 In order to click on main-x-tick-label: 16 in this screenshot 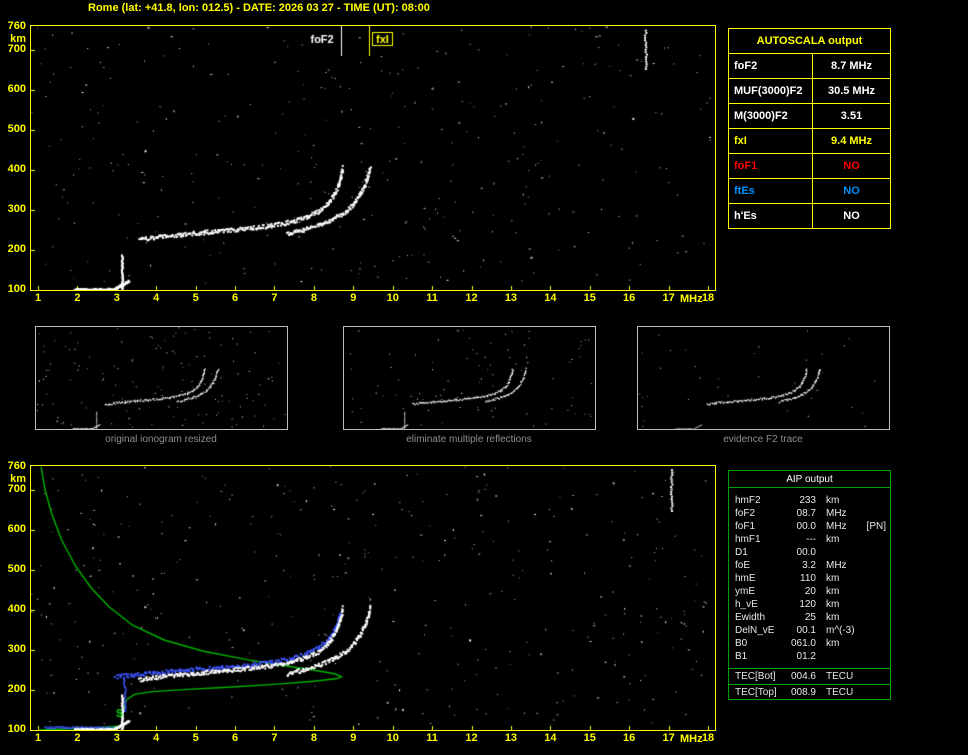, I will do `click(629, 298)`.